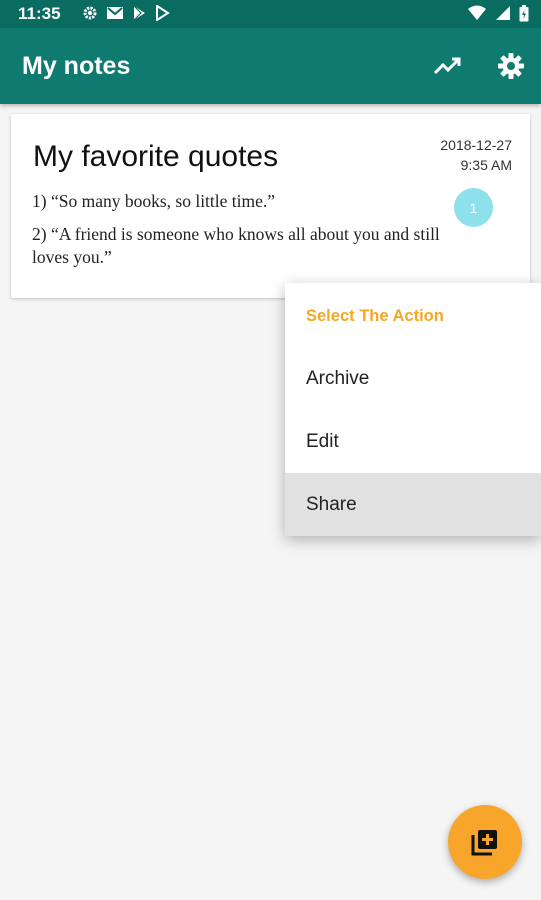 This screenshot has height=900, width=541. I want to click on note-time: 9:35 AM, so click(486, 165).